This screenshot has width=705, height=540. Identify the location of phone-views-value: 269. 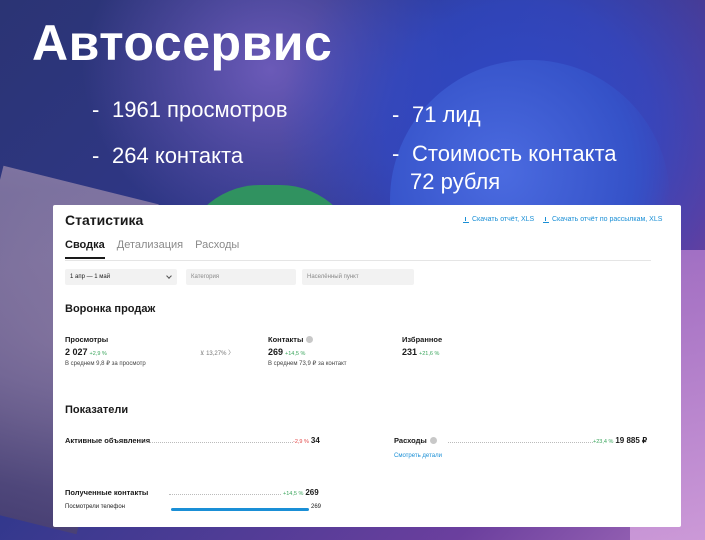
(316, 507).